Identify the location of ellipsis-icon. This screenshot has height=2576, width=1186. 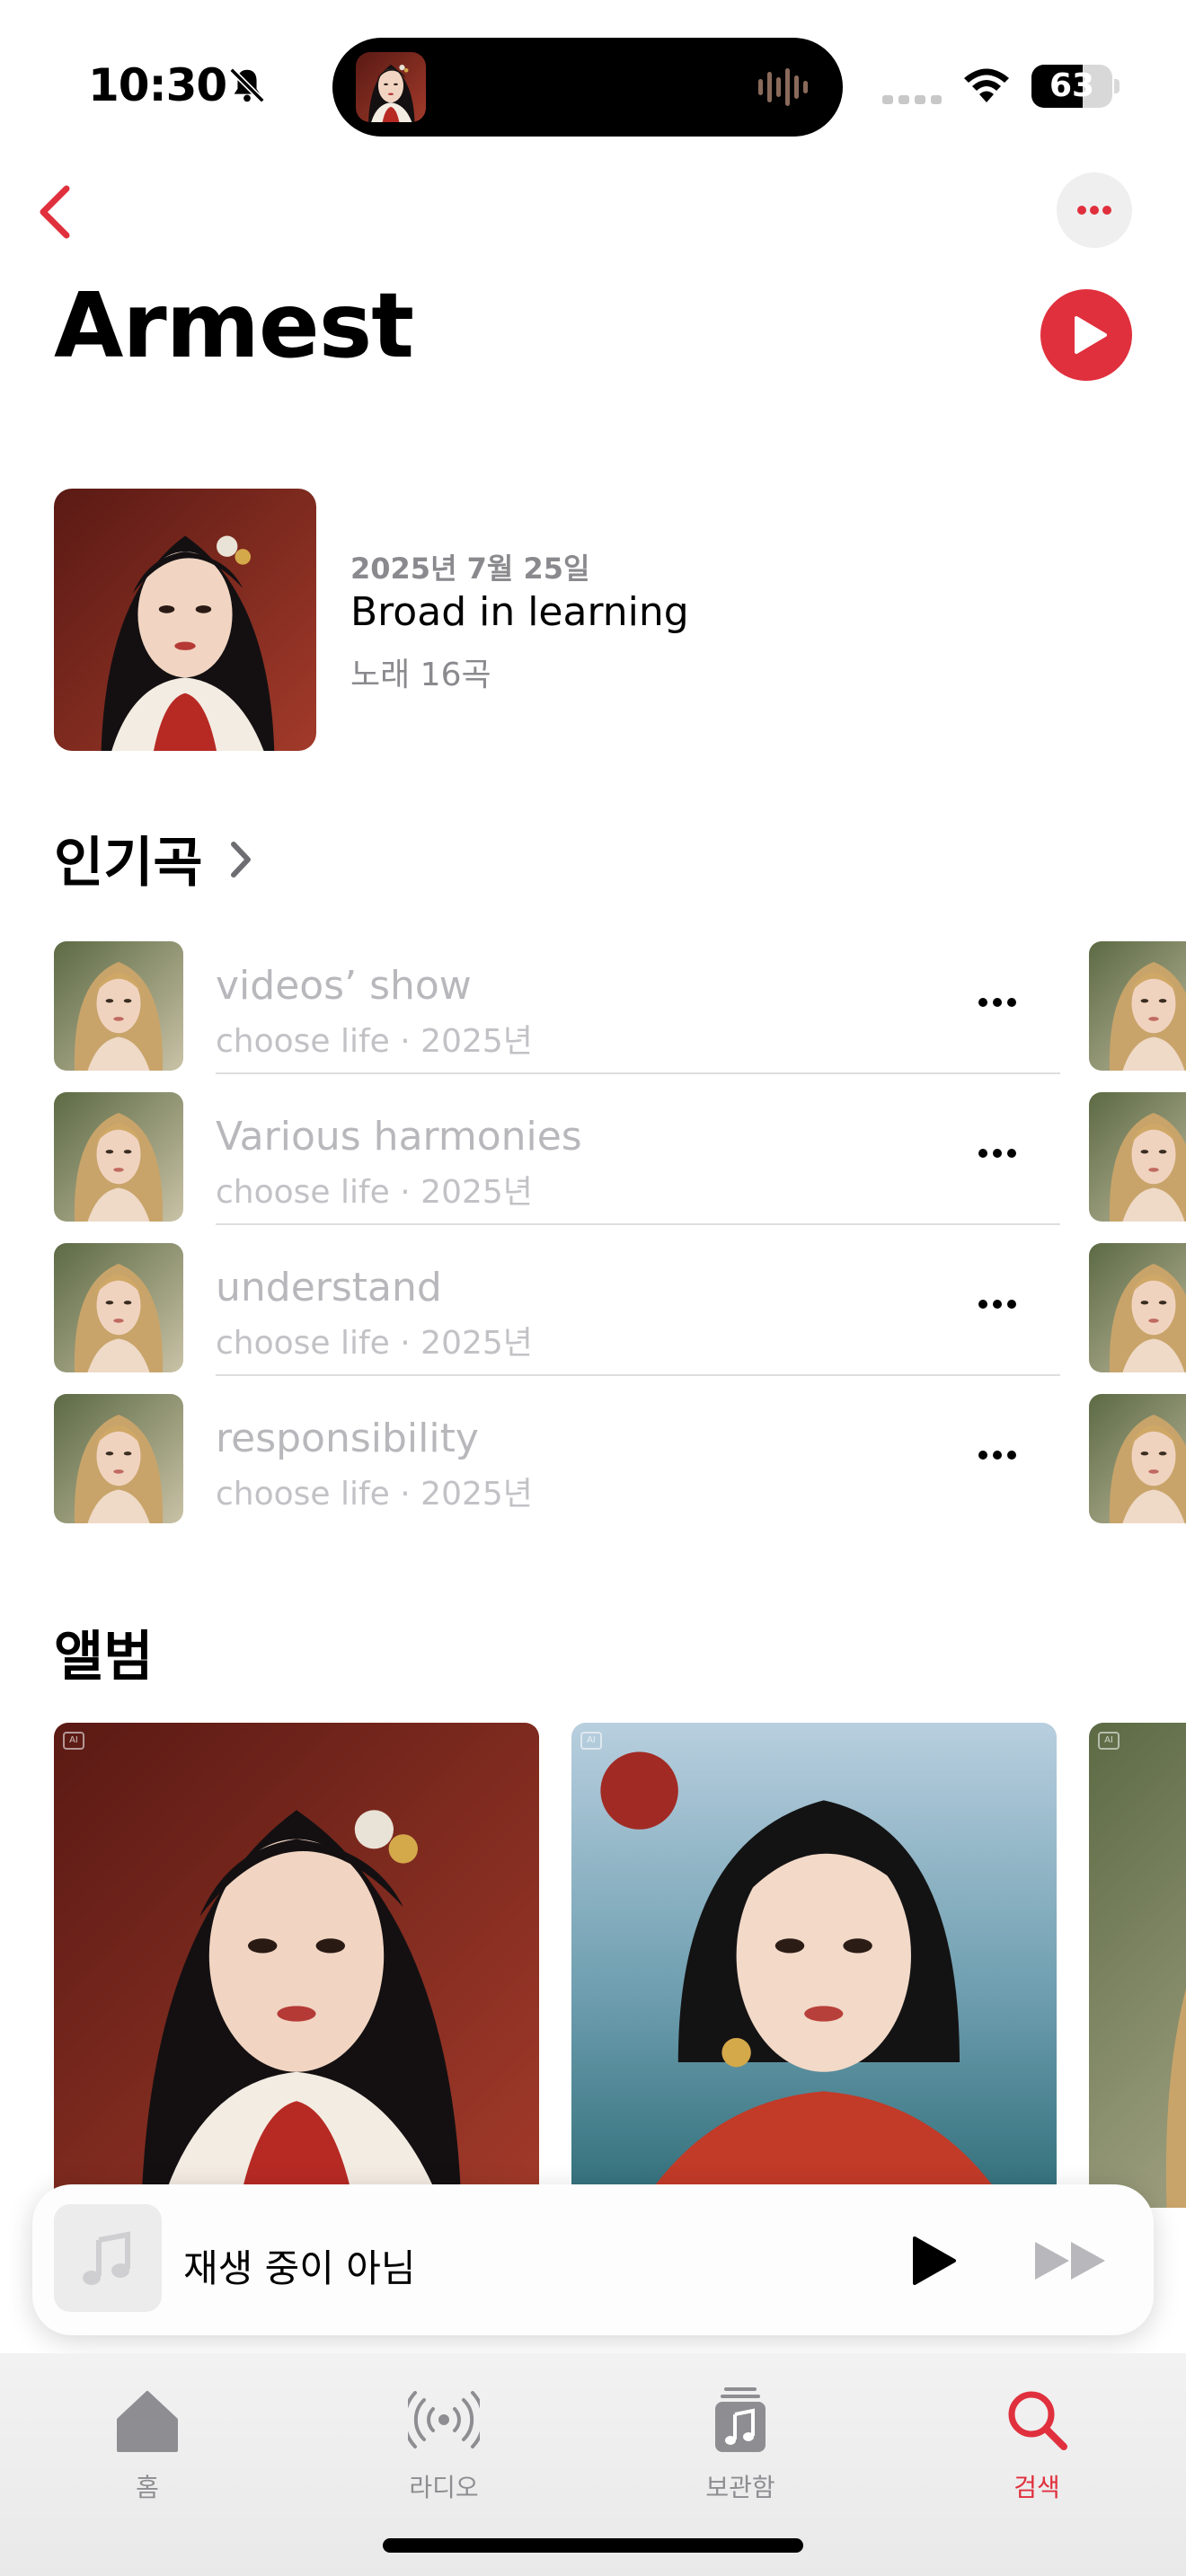
(1094, 210).